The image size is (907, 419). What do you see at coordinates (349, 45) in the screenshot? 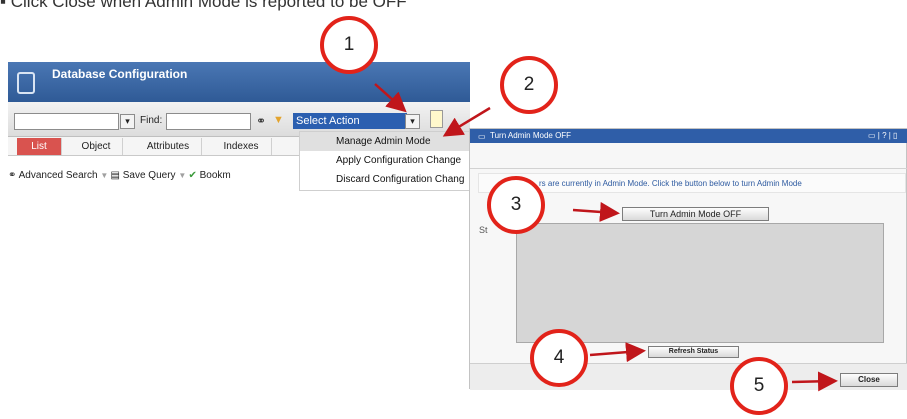
I see `step-1-marker: 1` at bounding box center [349, 45].